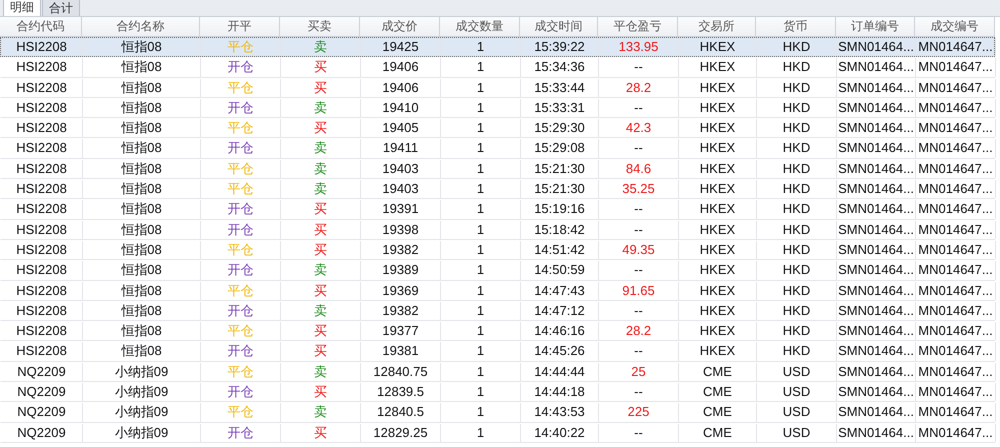 The height and width of the screenshot is (447, 1000). I want to click on column-header: 交易所, so click(717, 26).